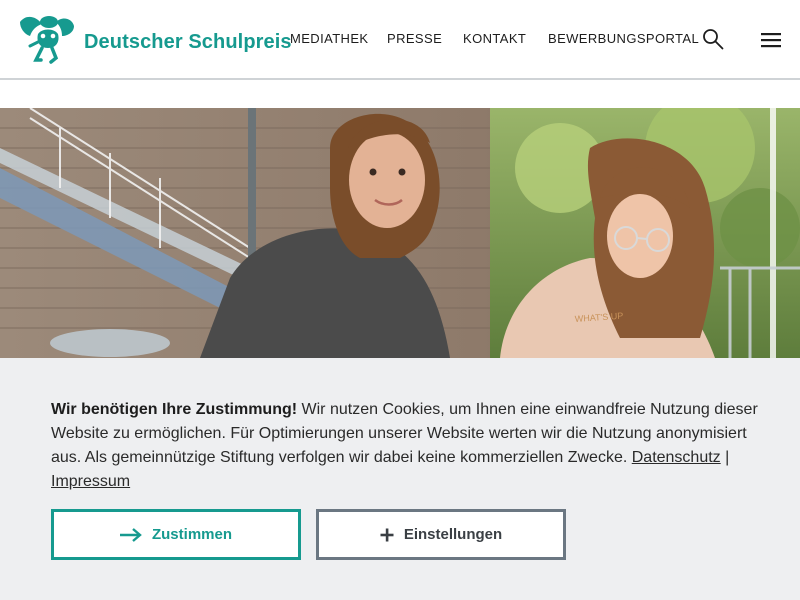 This screenshot has width=800, height=600. I want to click on nav-link-bewerbungsportal: BEWERBUNGSPORTAL, so click(623, 38).